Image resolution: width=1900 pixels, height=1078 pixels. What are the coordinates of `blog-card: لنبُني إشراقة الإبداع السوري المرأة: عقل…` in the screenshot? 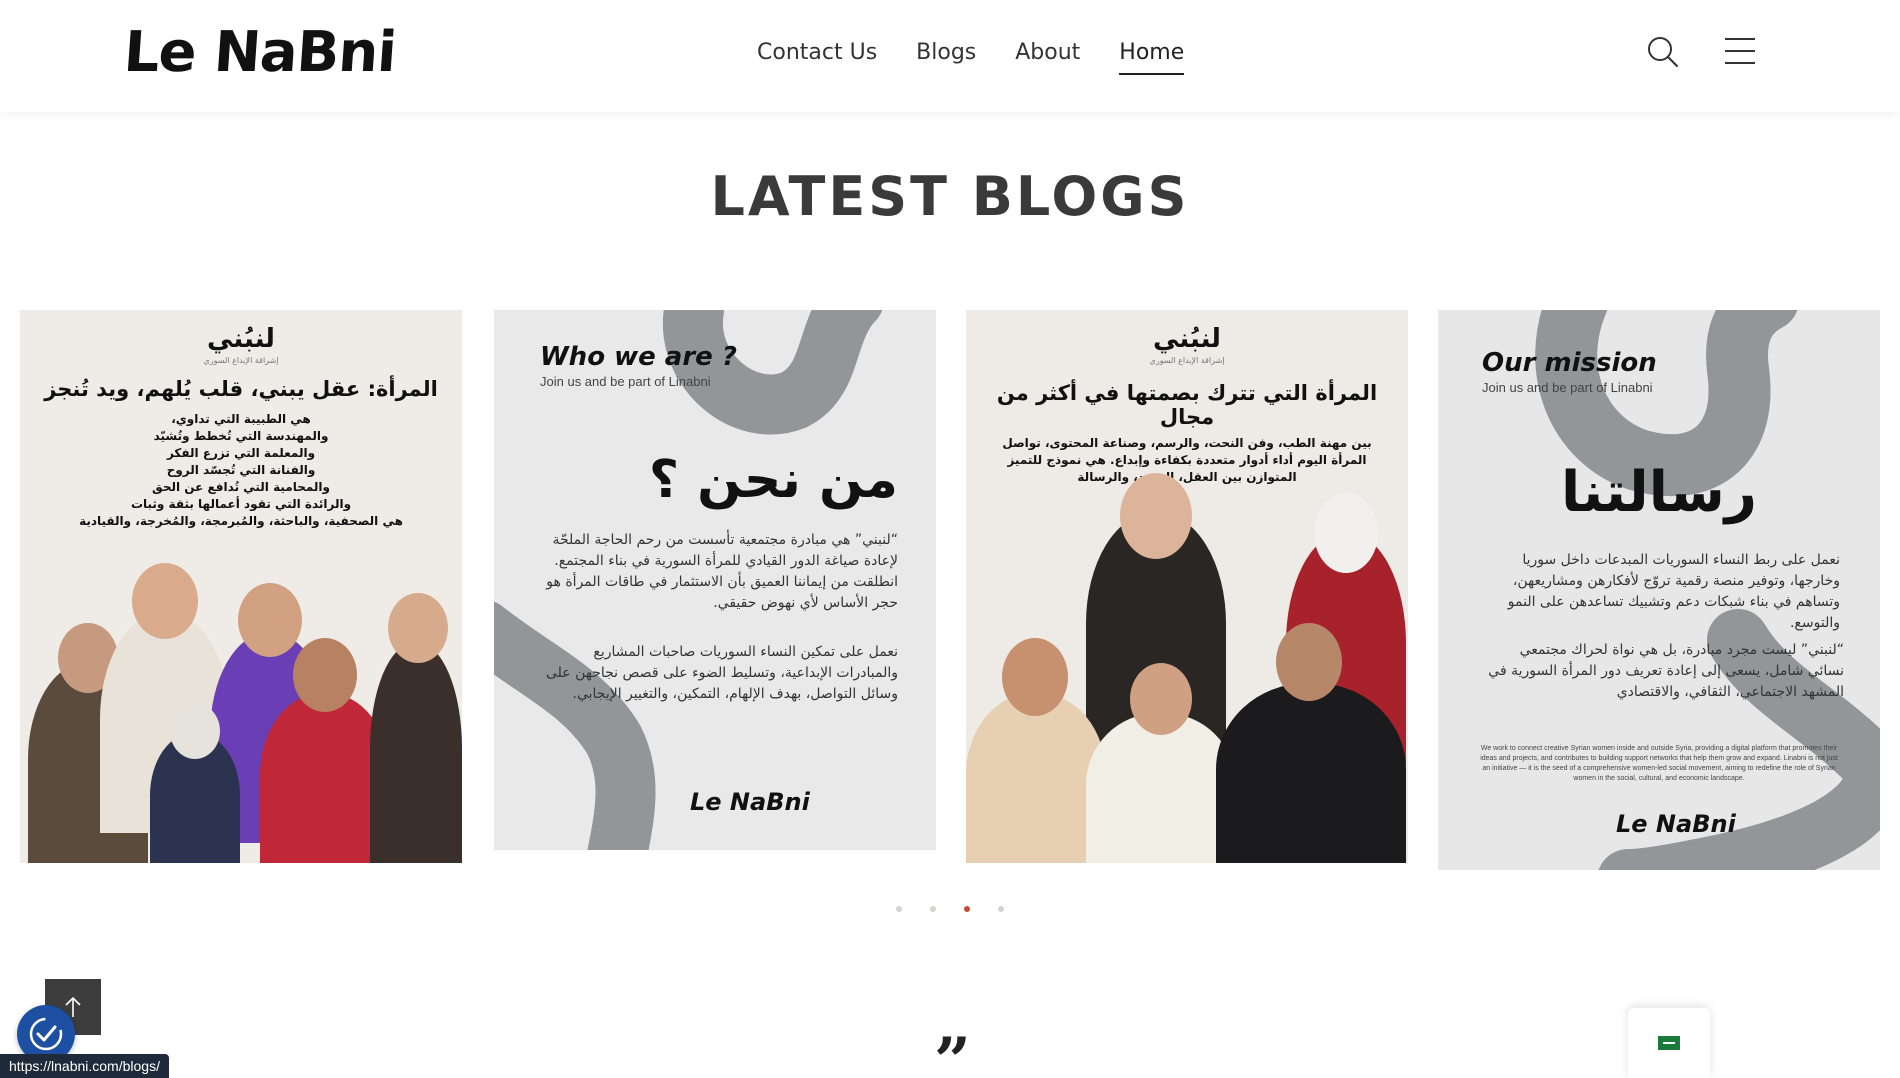 It's located at (241, 586).